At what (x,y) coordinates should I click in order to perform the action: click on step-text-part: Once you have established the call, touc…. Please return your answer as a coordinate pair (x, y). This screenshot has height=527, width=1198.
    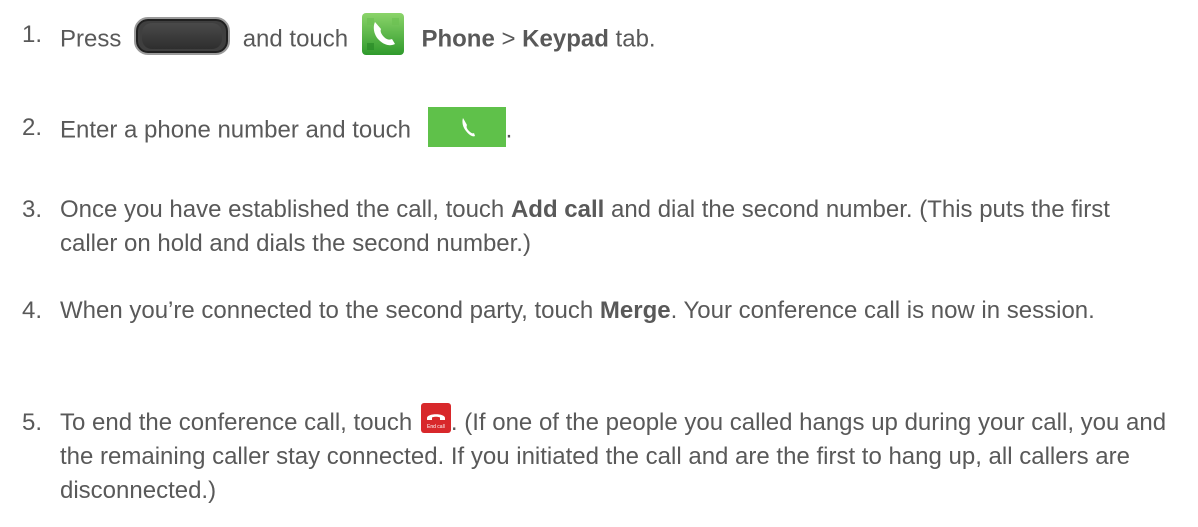
    Looking at the image, I should click on (282, 209).